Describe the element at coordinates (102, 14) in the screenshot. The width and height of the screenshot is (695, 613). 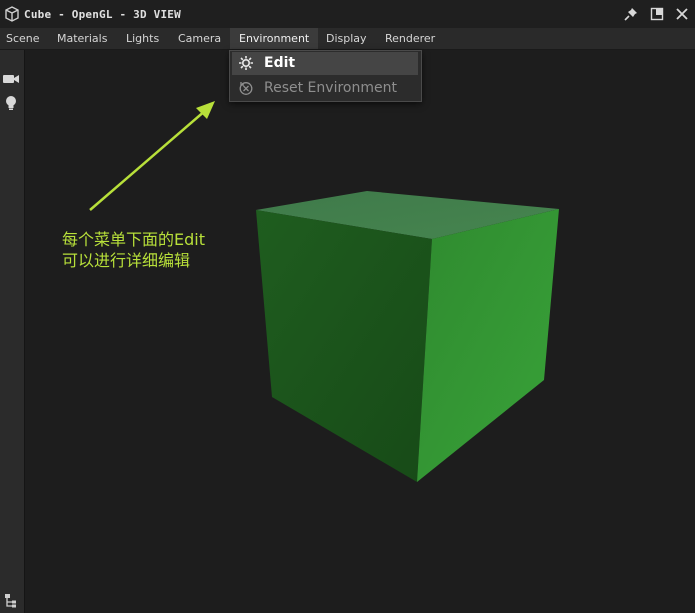
I see `window-title: Cube - OpenGL - 3D VIEW` at that location.